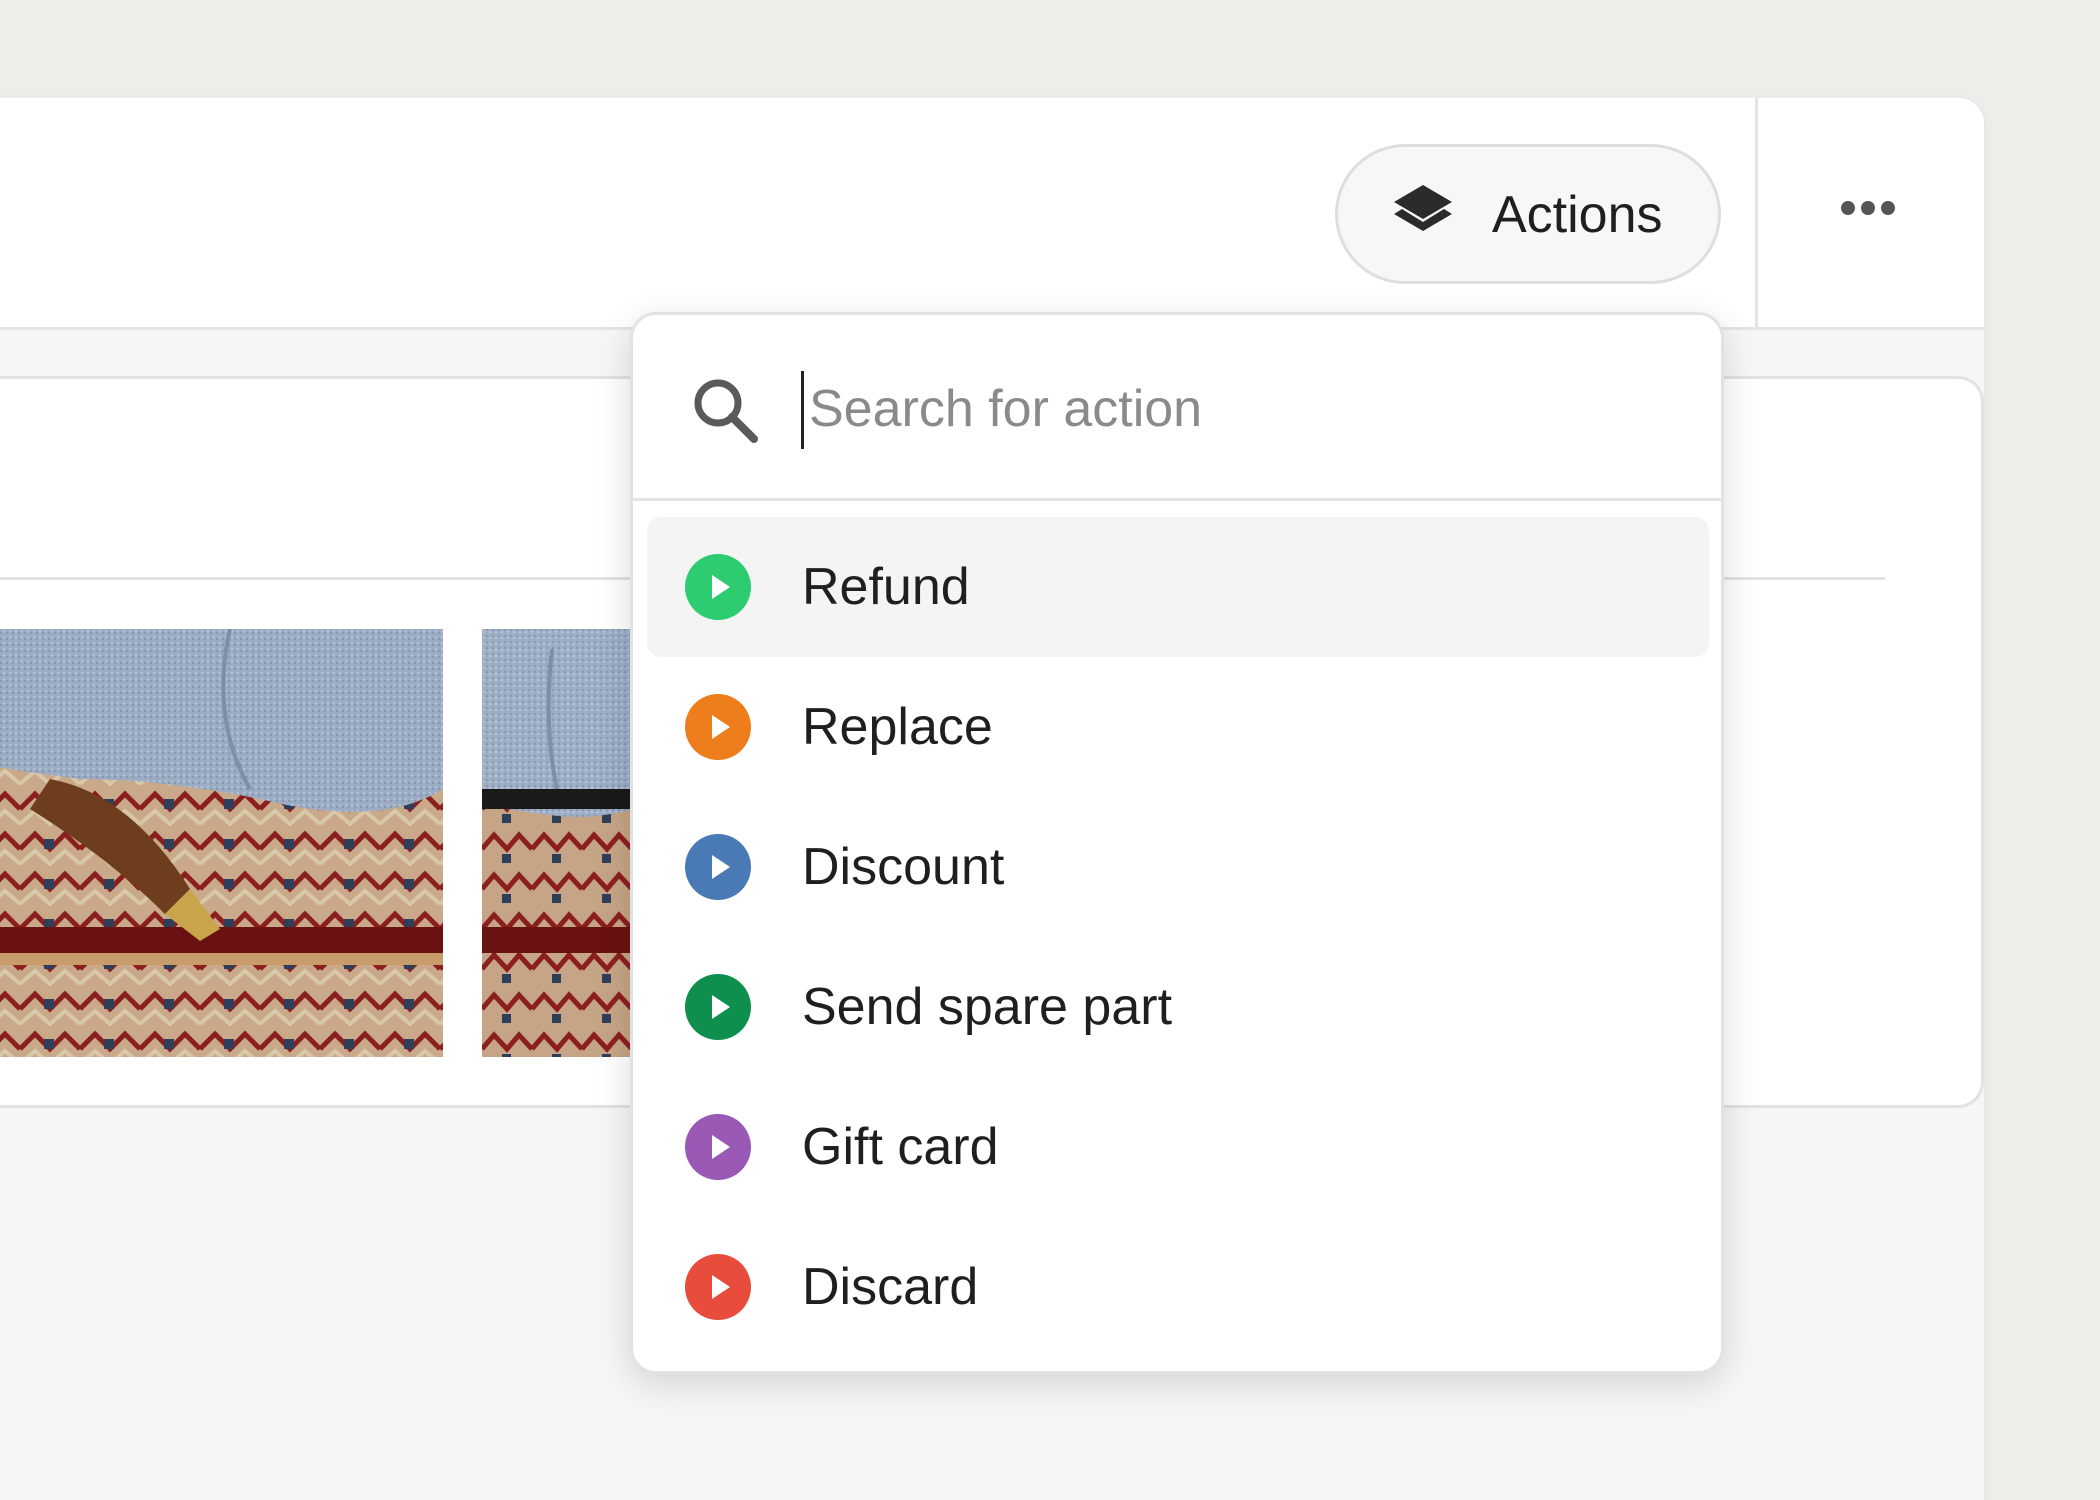  What do you see at coordinates (886, 587) in the screenshot?
I see `menu-item-label: Refund` at bounding box center [886, 587].